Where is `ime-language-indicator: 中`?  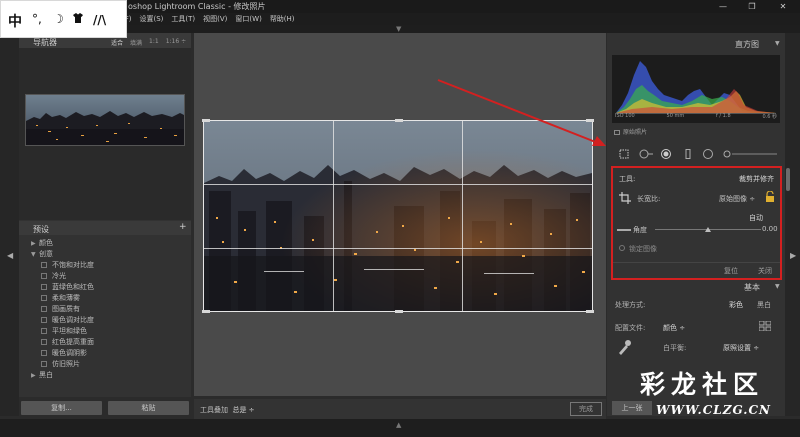
ime-language-indicator: 中 is located at coordinates (15, 21).